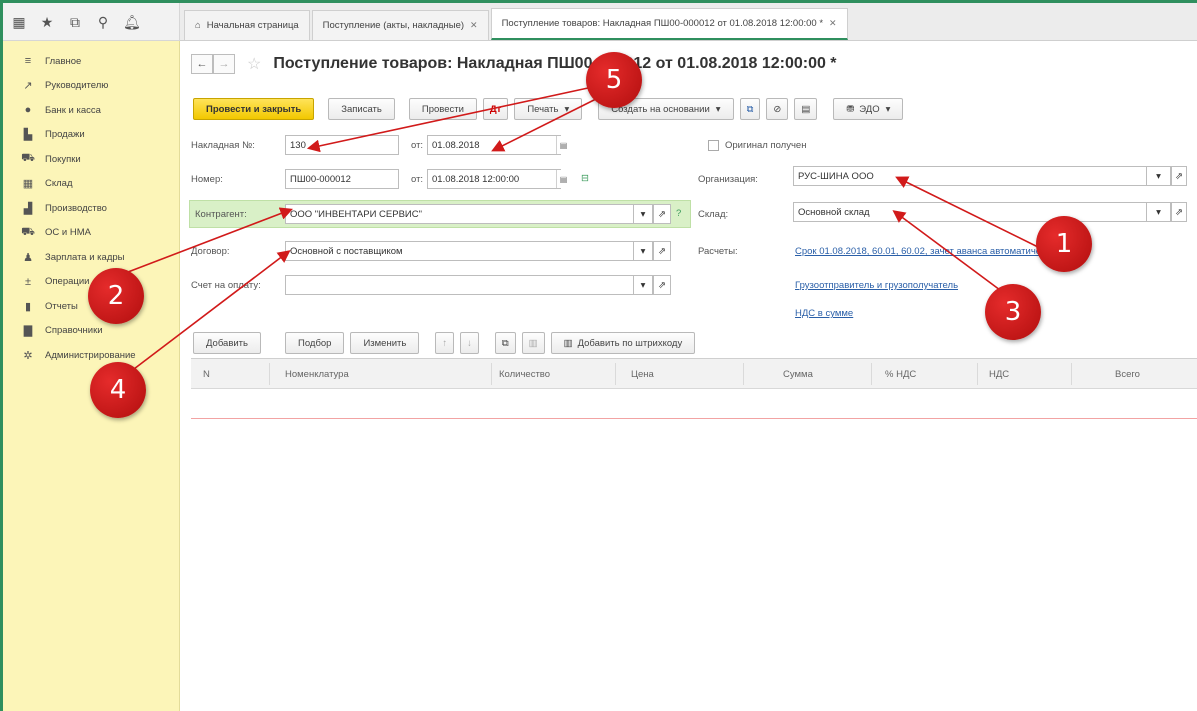 The image size is (1197, 711). I want to click on sidebar-item-main: ≡ Главное, so click(91, 61).